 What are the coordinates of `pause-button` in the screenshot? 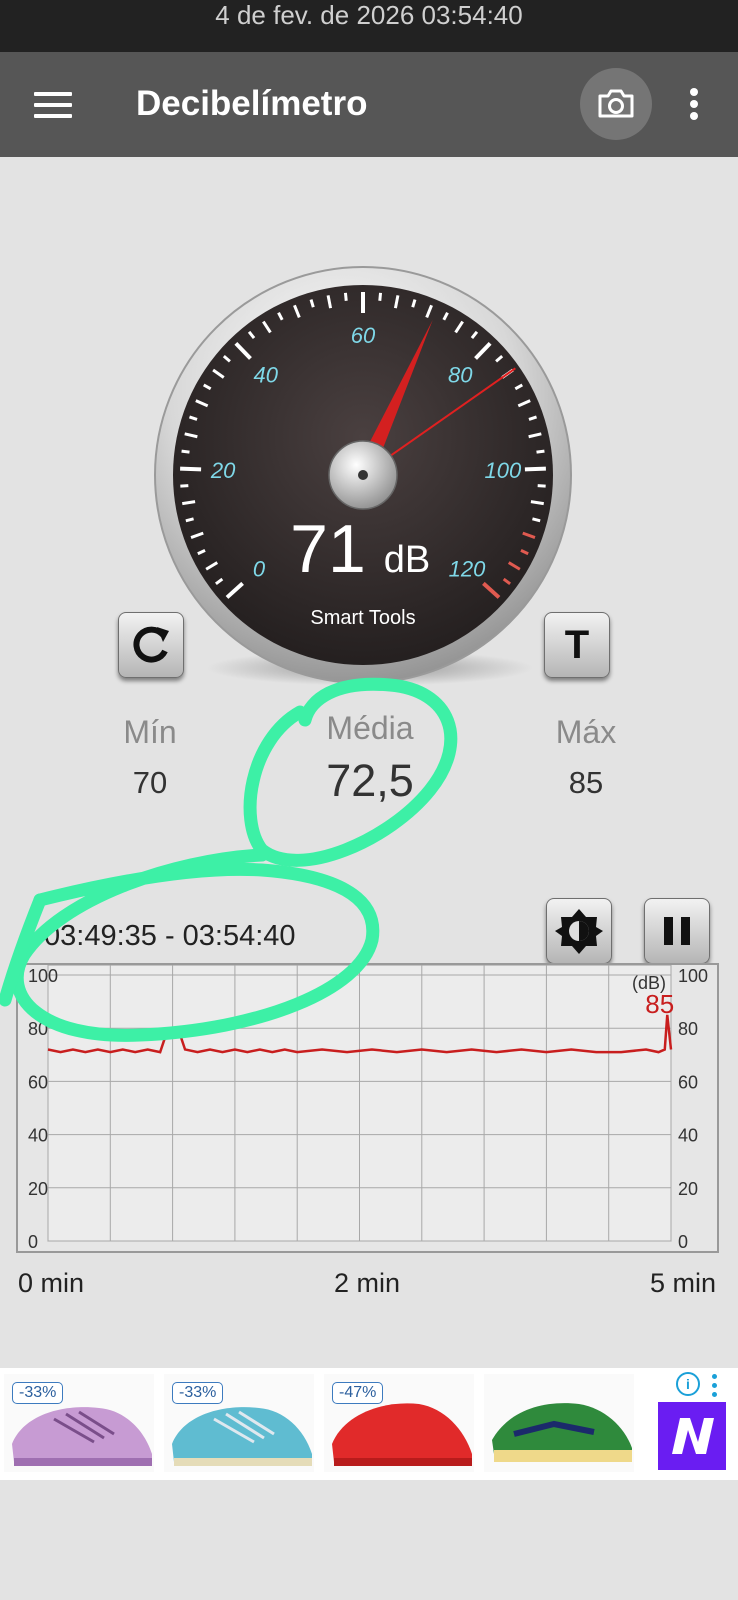 It's located at (677, 931).